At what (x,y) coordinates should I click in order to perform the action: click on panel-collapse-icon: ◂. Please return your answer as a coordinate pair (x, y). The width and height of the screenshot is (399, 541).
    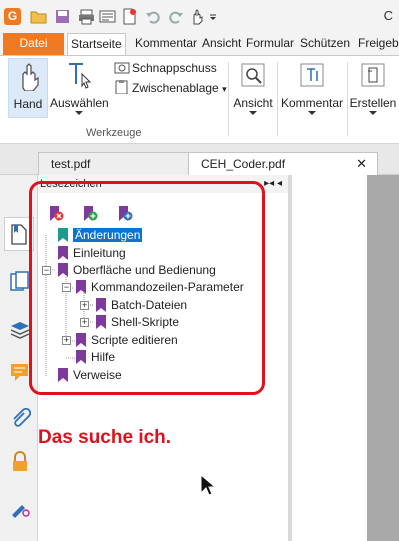
    Looking at the image, I should click on (279, 183).